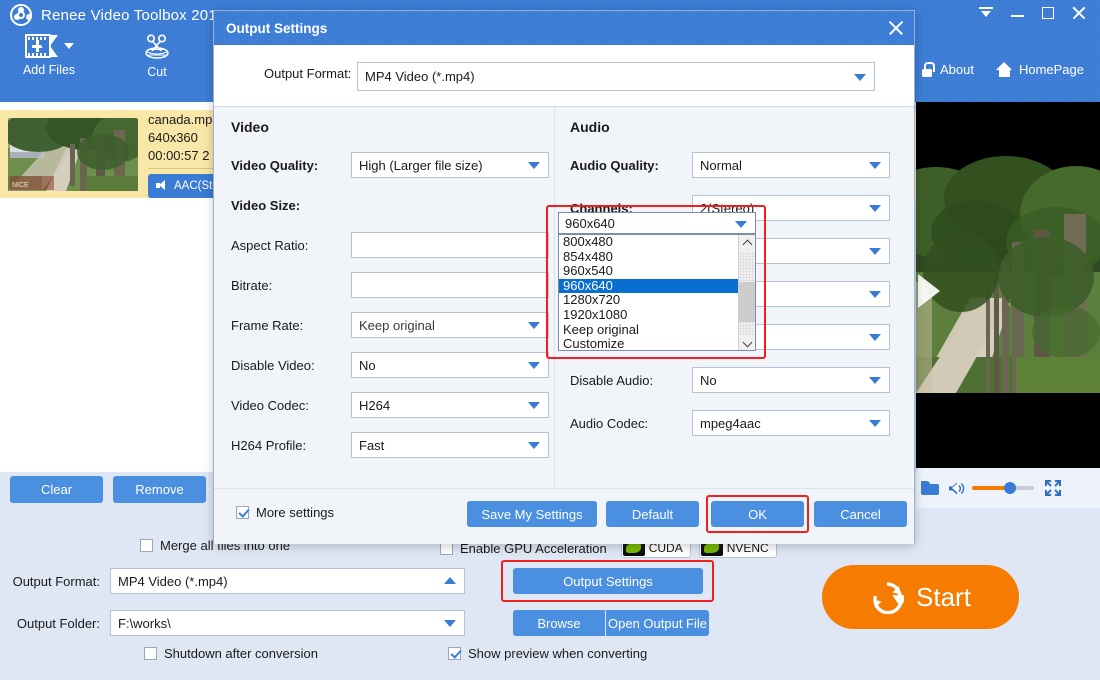  What do you see at coordinates (757, 514) in the screenshot?
I see `ok-button: OK` at bounding box center [757, 514].